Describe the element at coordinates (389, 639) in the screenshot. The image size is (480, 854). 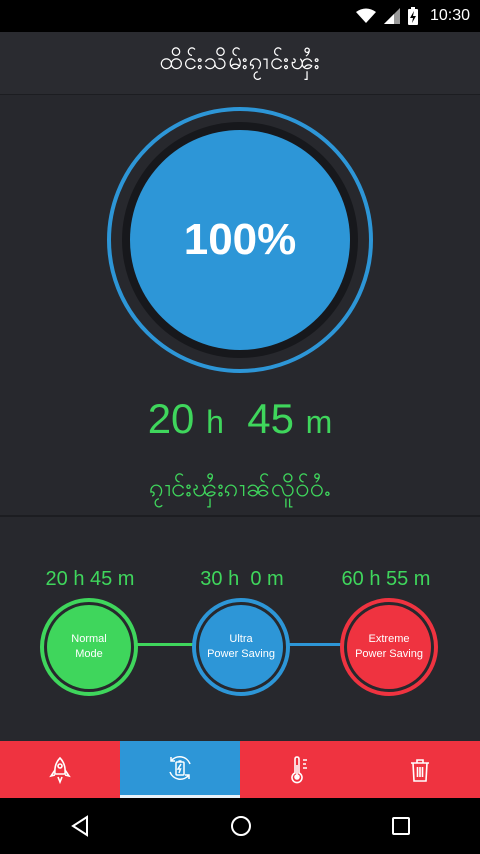
I see `extreme-mode-label-1: Extreme` at that location.